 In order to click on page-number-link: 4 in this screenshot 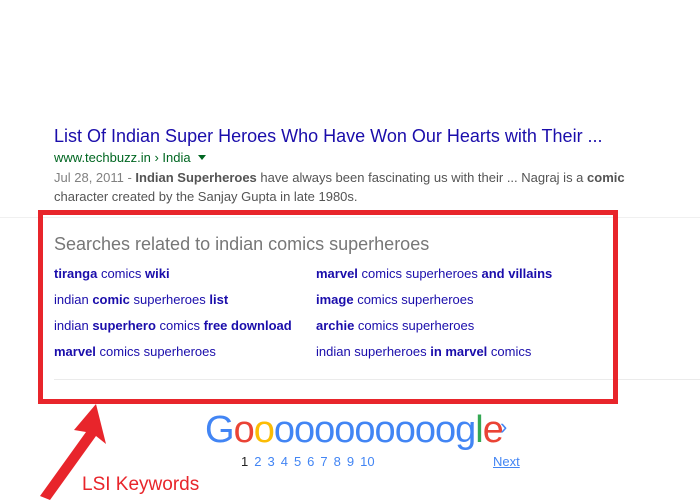, I will do `click(284, 462)`.